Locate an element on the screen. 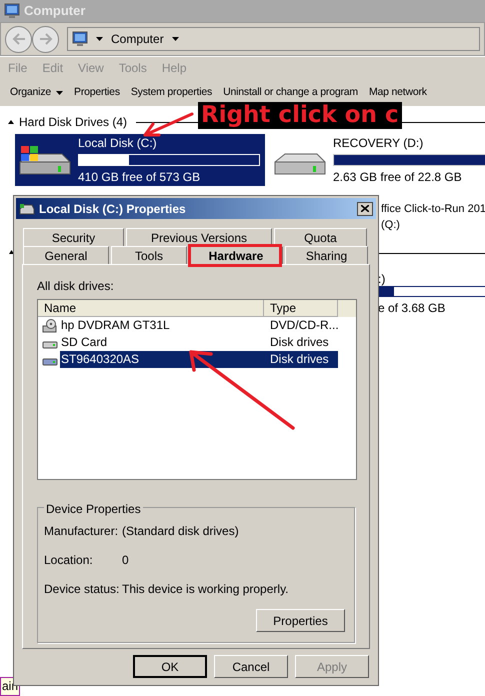 The image size is (485, 696). field-value: This device is working properly. is located at coordinates (205, 589).